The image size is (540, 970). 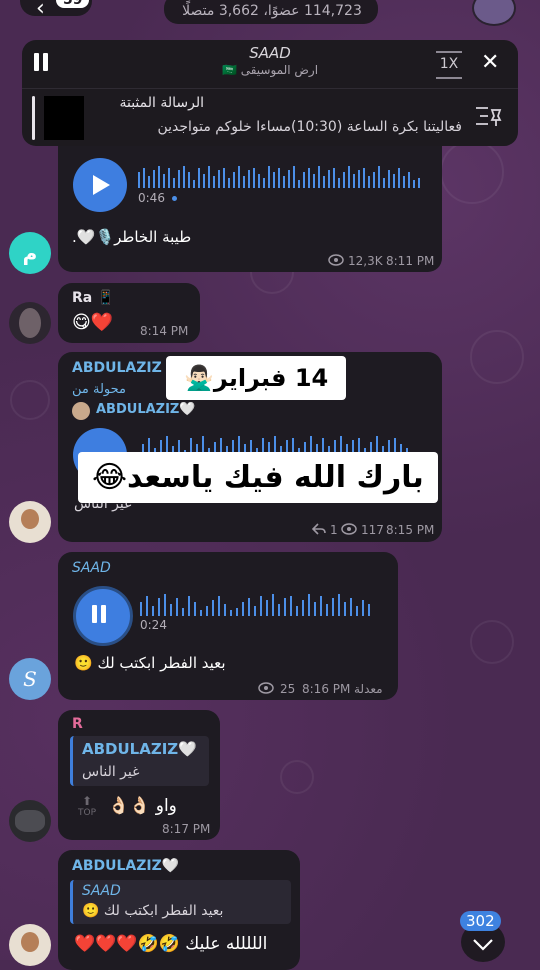 I want to click on pinned-title: الرسالة المثبتة, so click(x=150, y=103).